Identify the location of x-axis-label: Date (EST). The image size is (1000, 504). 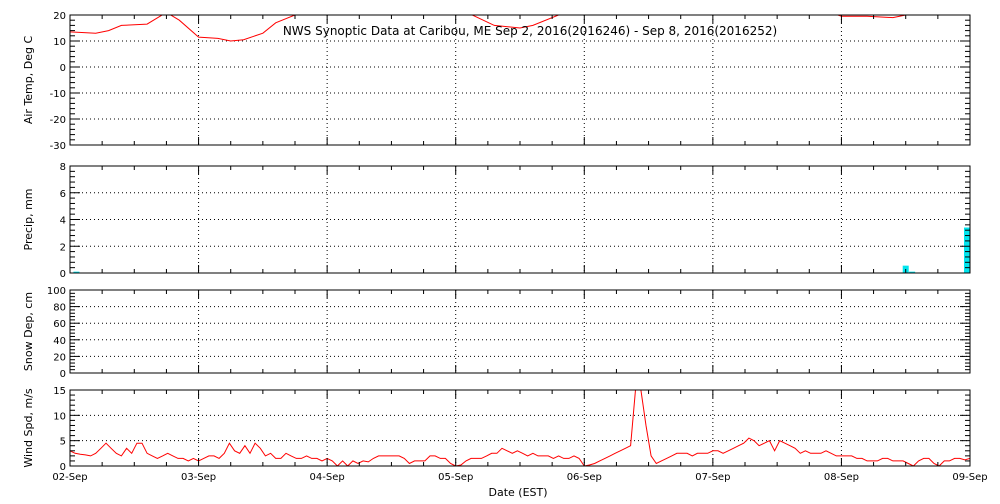
(517, 492).